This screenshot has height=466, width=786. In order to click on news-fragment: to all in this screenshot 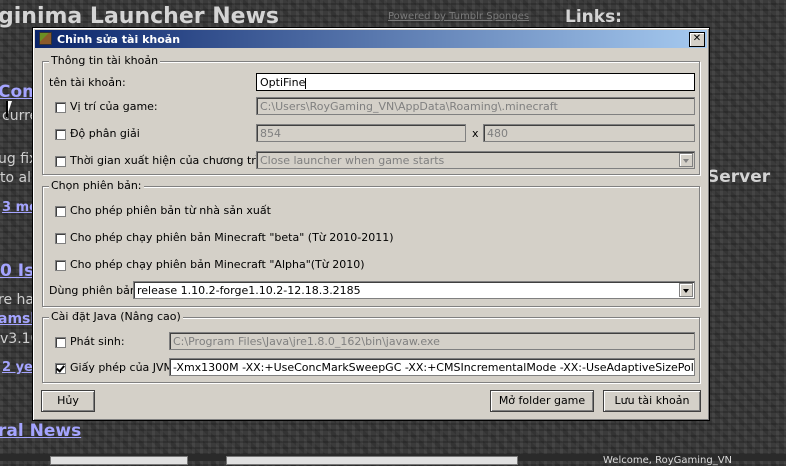, I will do `click(17, 178)`.